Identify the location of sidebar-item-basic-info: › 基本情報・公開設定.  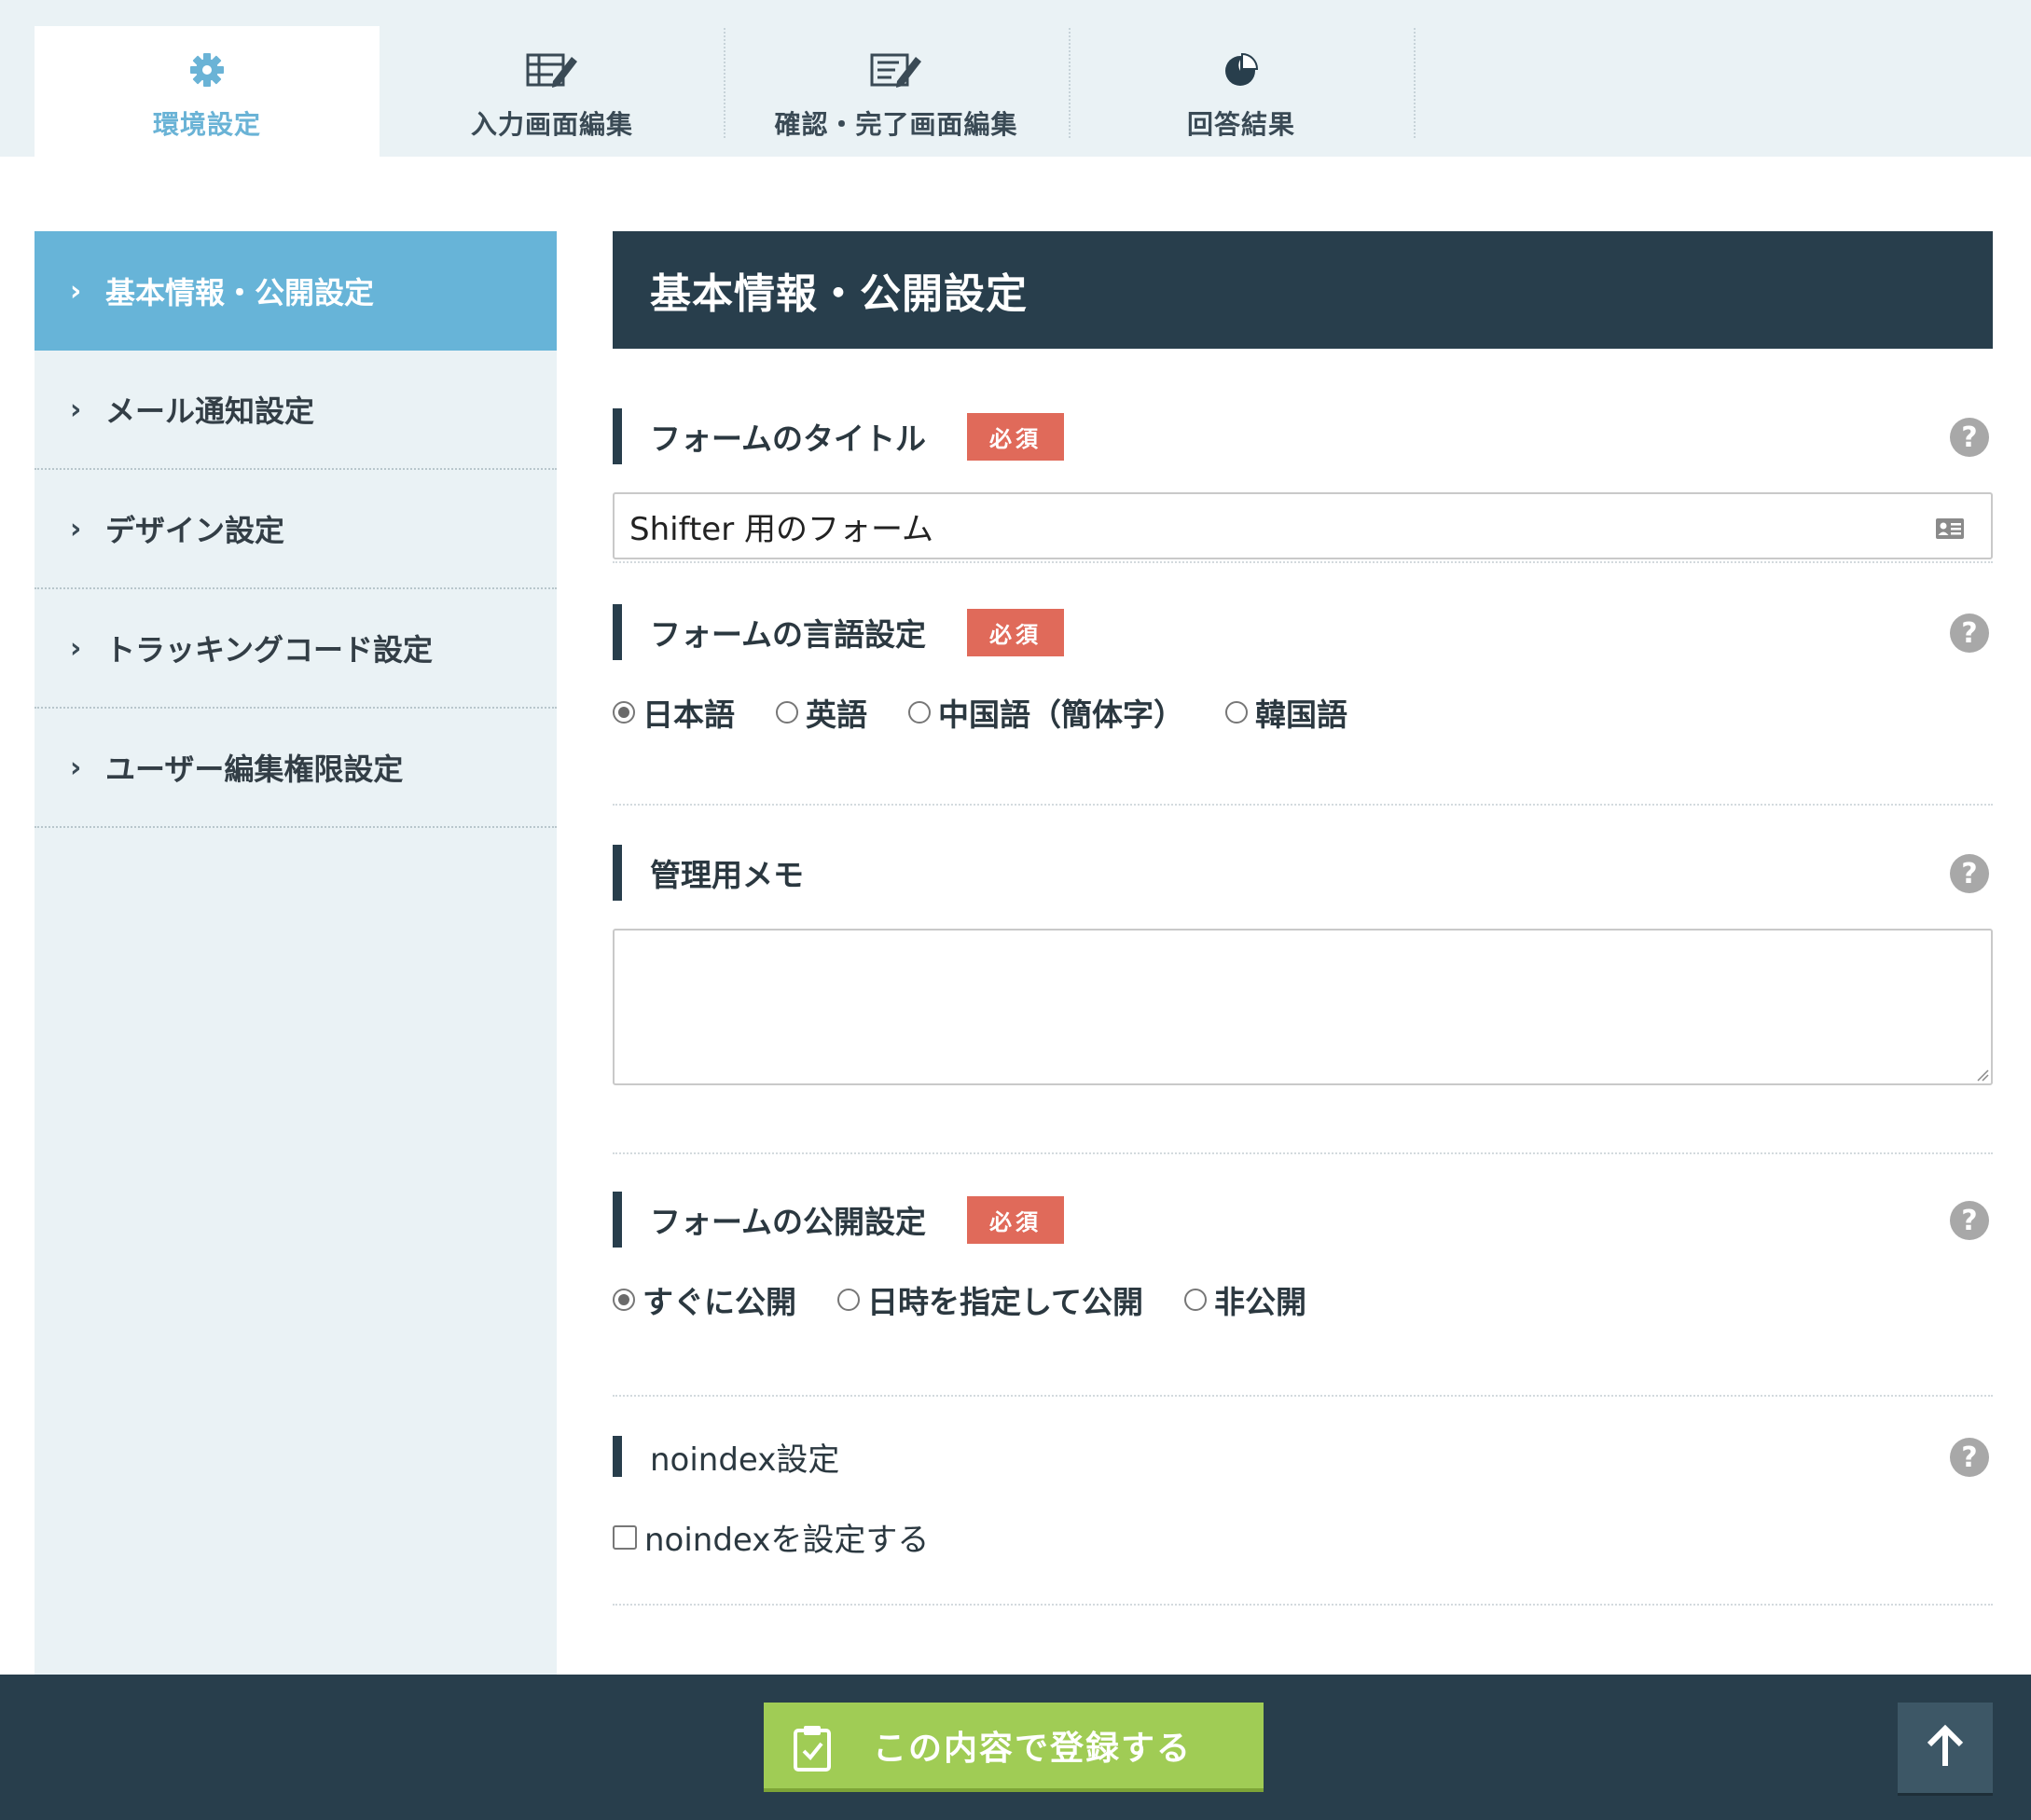
(296, 291).